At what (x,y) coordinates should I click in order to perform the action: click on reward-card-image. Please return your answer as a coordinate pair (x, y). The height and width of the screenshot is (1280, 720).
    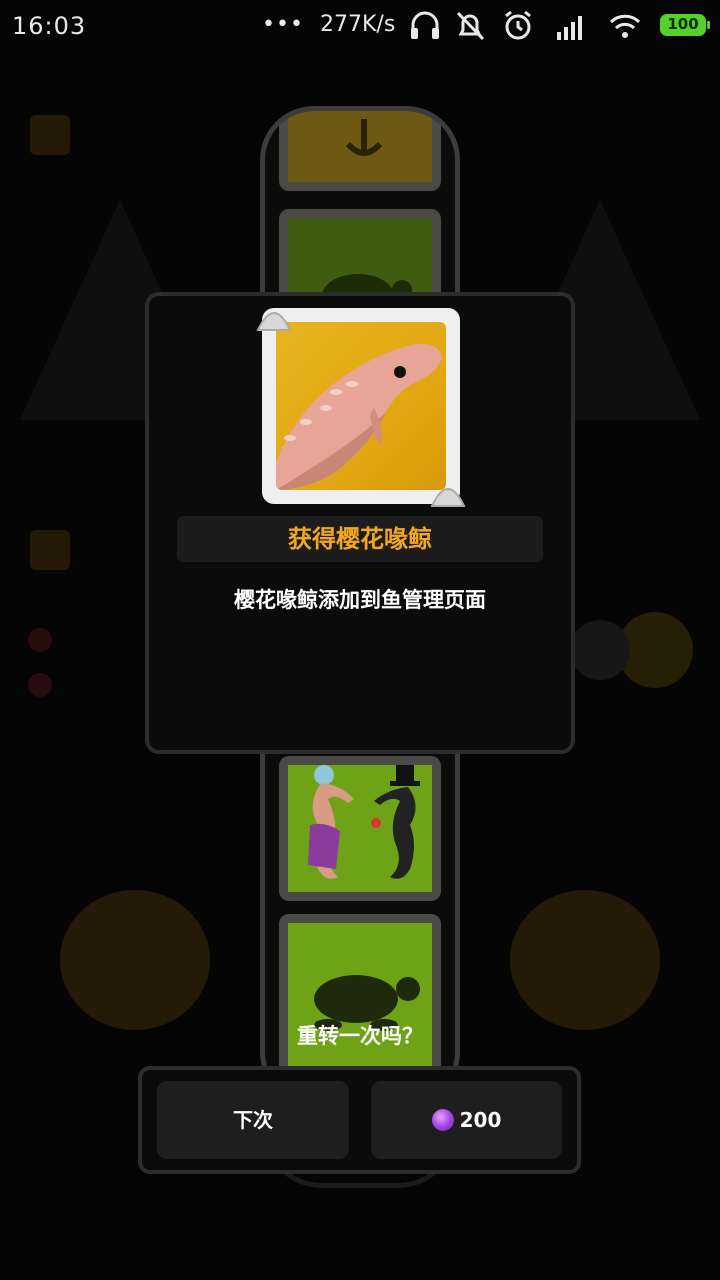
    Looking at the image, I should click on (361, 406).